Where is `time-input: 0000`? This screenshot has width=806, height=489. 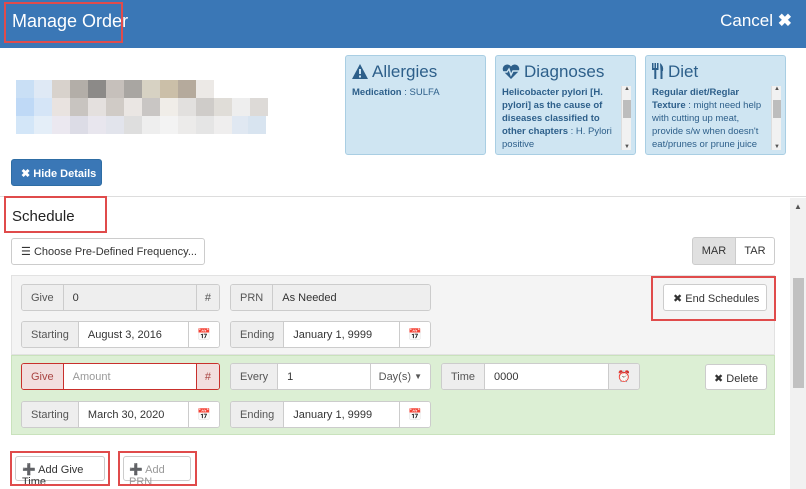 time-input: 0000 is located at coordinates (546, 376).